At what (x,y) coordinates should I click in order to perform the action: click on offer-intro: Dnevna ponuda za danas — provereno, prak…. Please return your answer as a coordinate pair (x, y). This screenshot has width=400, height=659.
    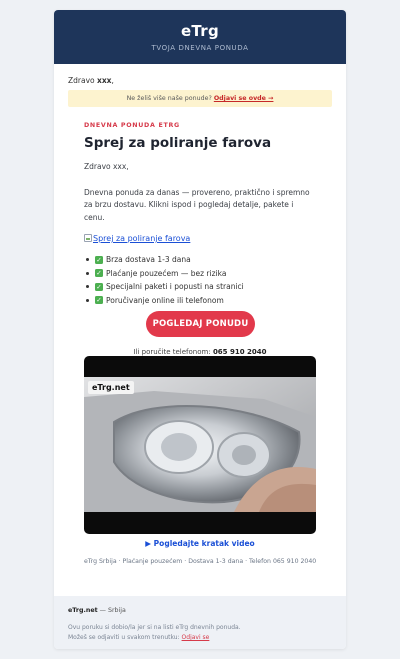
    Looking at the image, I should click on (197, 204).